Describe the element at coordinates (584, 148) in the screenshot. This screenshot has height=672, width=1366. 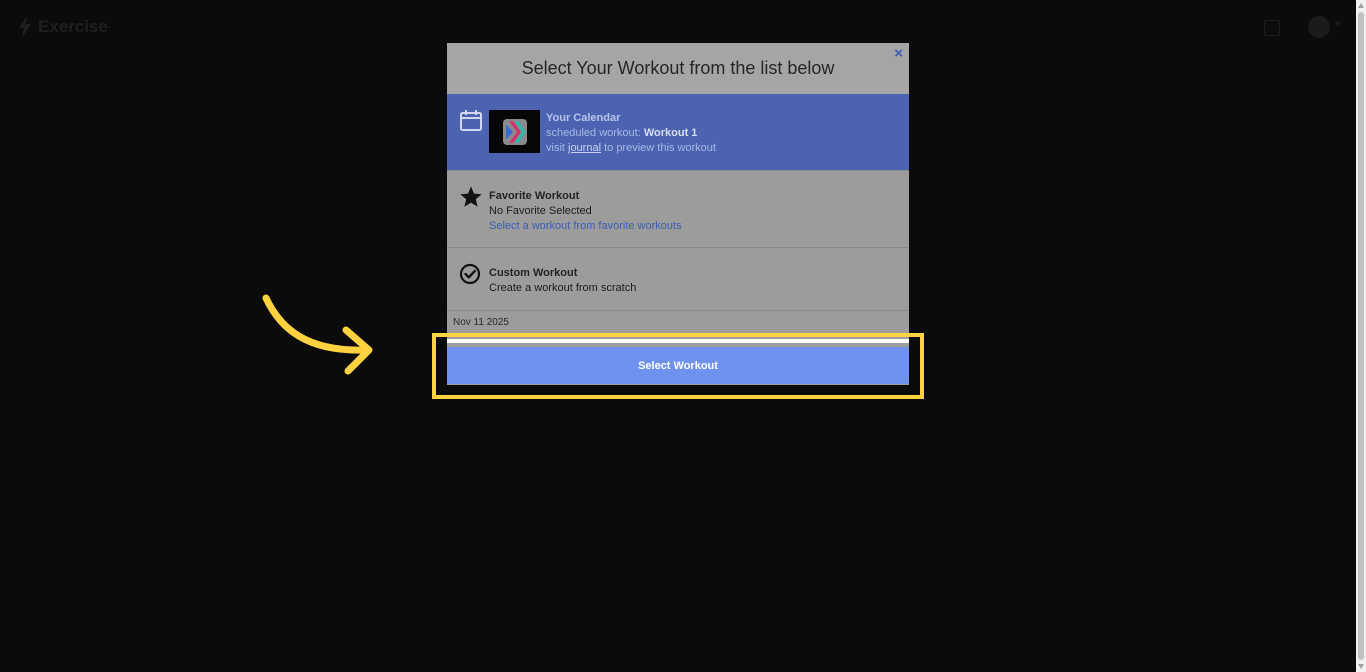
I see `journal-link: journal` at that location.